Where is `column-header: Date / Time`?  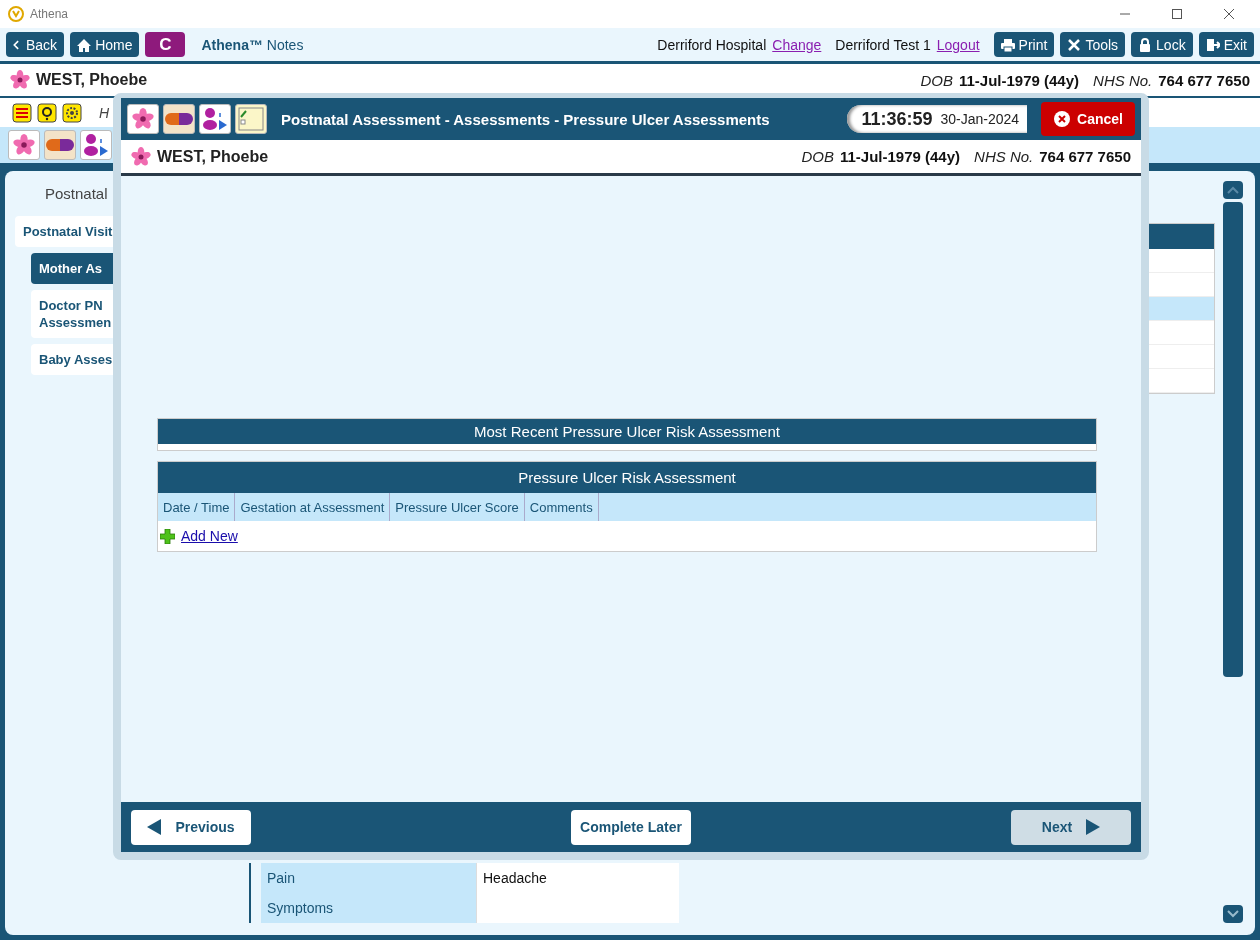
column-header: Date / Time is located at coordinates (197, 507).